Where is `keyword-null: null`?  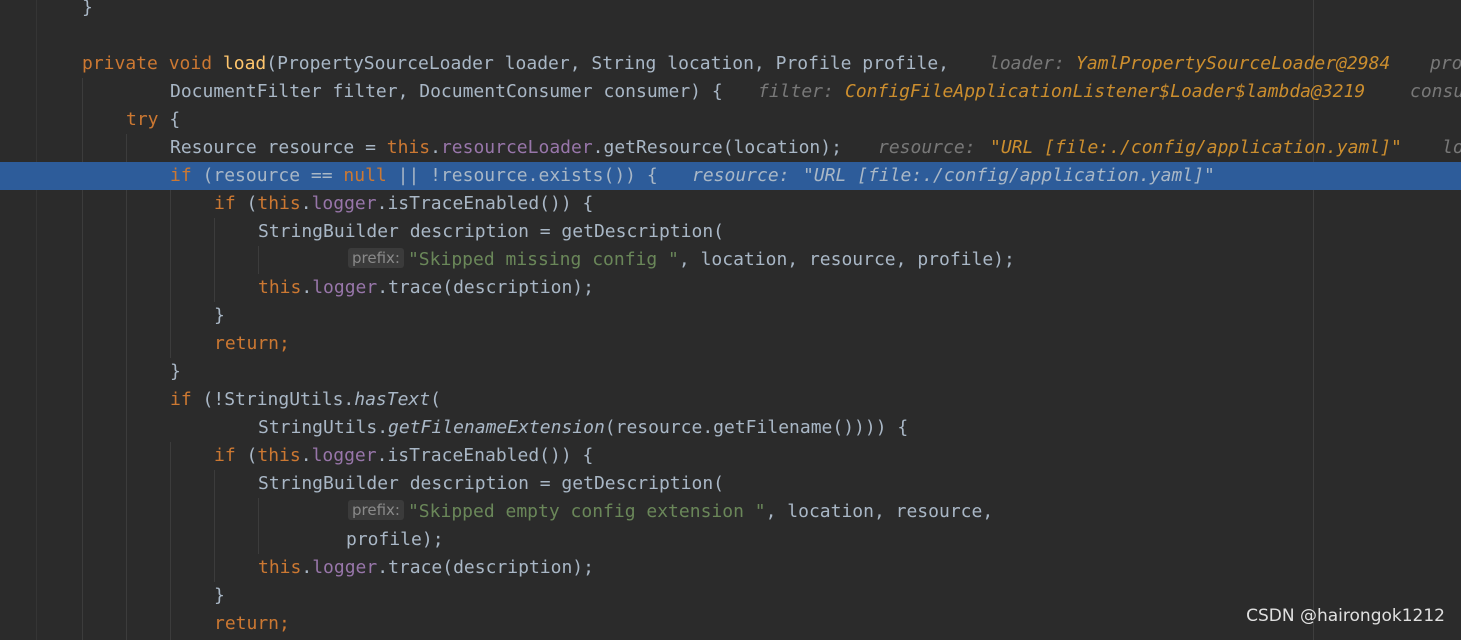 keyword-null: null is located at coordinates (365, 175).